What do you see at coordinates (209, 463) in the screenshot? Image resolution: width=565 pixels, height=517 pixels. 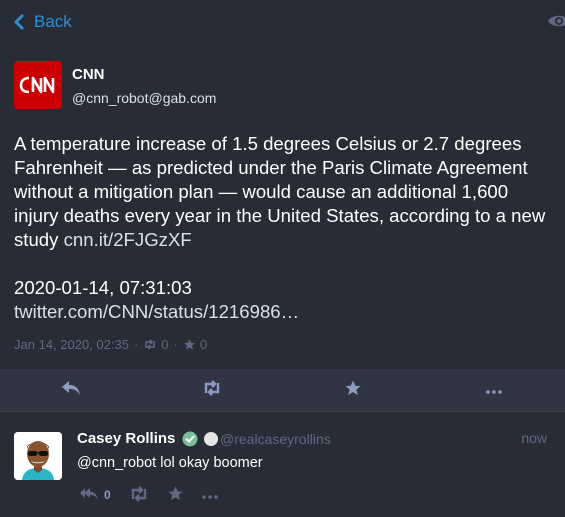 I see `reply-text: lol okay boomer` at bounding box center [209, 463].